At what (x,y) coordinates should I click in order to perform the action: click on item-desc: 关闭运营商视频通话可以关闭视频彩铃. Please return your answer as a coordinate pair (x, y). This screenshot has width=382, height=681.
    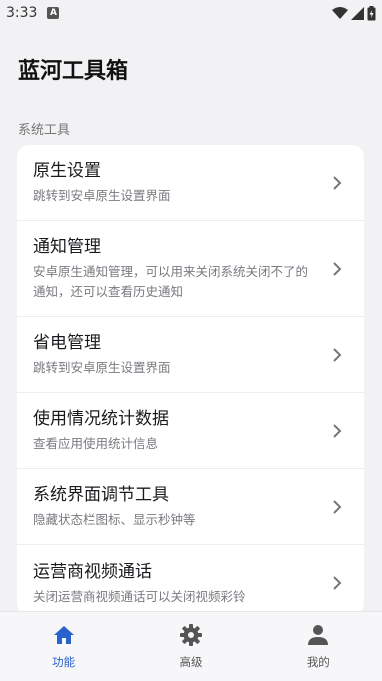
    Looking at the image, I should click on (139, 596).